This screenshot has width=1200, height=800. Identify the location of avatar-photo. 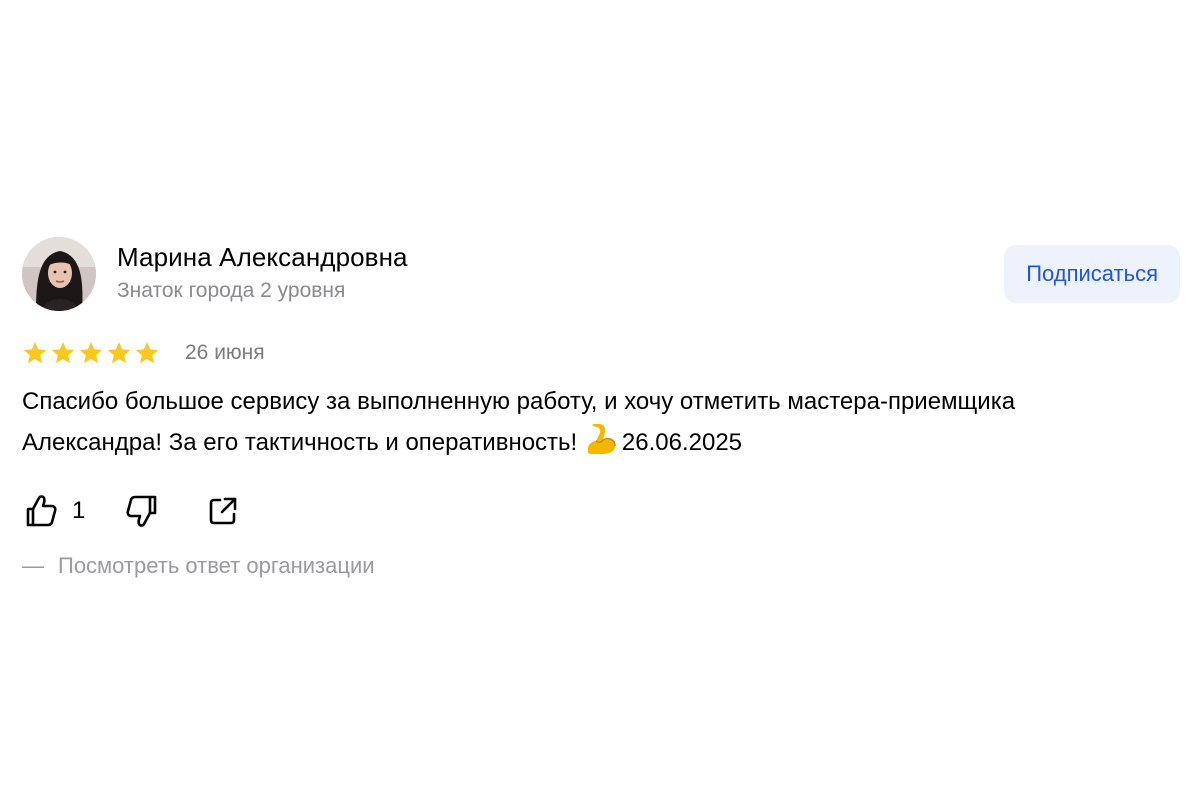
(59, 274).